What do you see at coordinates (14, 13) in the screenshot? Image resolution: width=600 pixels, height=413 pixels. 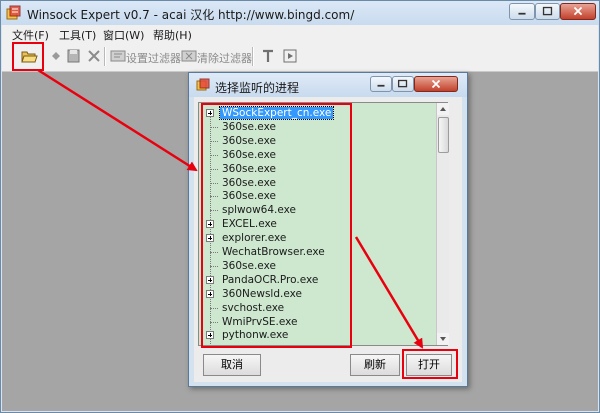 I see `winsock-app-icon` at bounding box center [14, 13].